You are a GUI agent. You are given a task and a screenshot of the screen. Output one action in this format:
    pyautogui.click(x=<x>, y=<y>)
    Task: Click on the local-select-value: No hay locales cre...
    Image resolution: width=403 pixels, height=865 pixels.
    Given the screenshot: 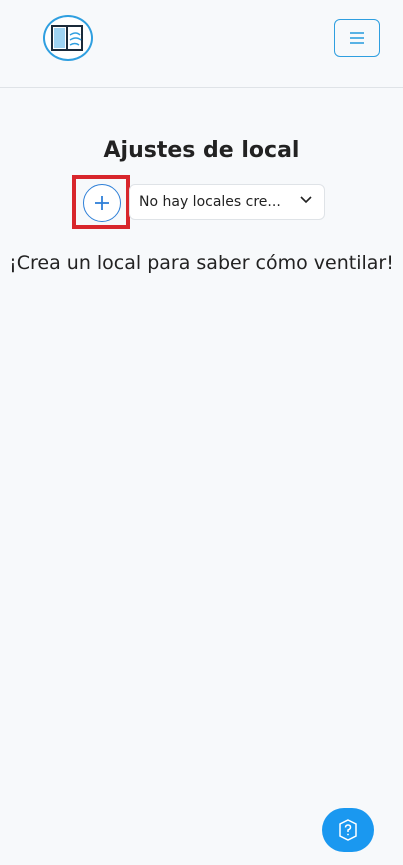 What is the action you would take?
    pyautogui.click(x=210, y=202)
    